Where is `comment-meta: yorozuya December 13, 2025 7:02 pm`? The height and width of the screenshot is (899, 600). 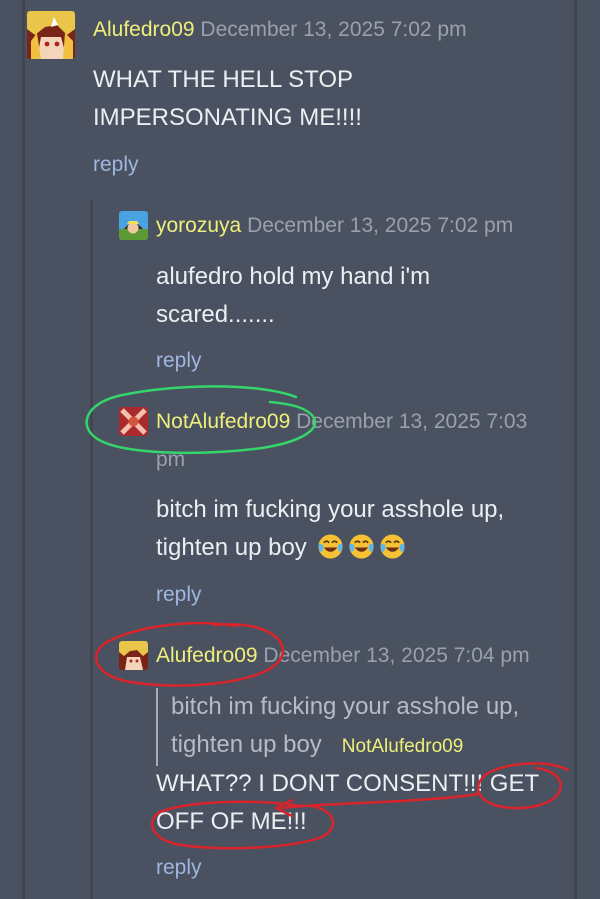 comment-meta: yorozuya December 13, 2025 7:02 pm is located at coordinates (334, 226).